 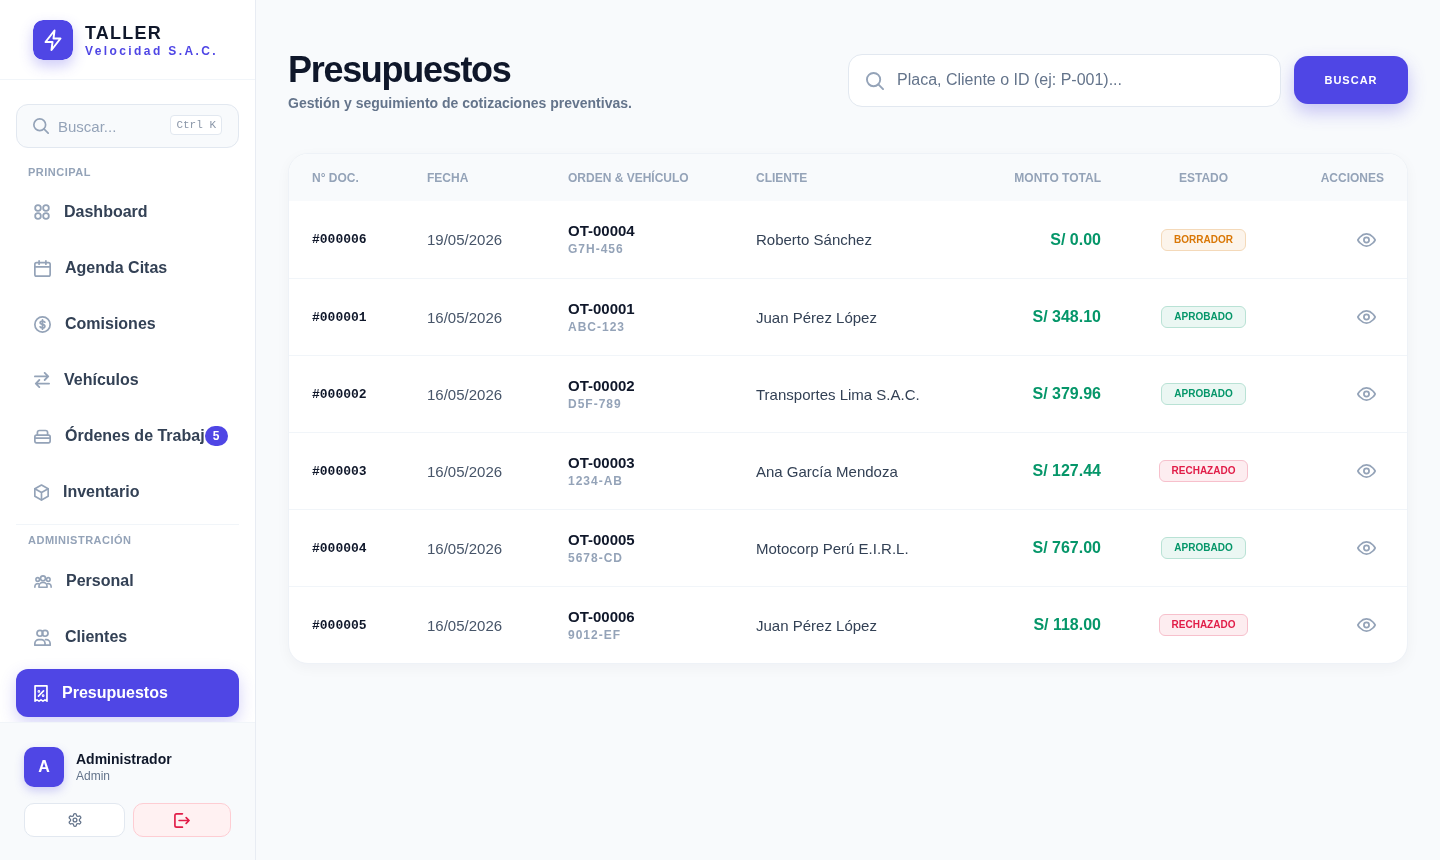 What do you see at coordinates (339, 471) in the screenshot?
I see `document-number: #000003` at bounding box center [339, 471].